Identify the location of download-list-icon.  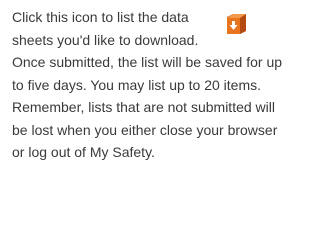
(236, 23).